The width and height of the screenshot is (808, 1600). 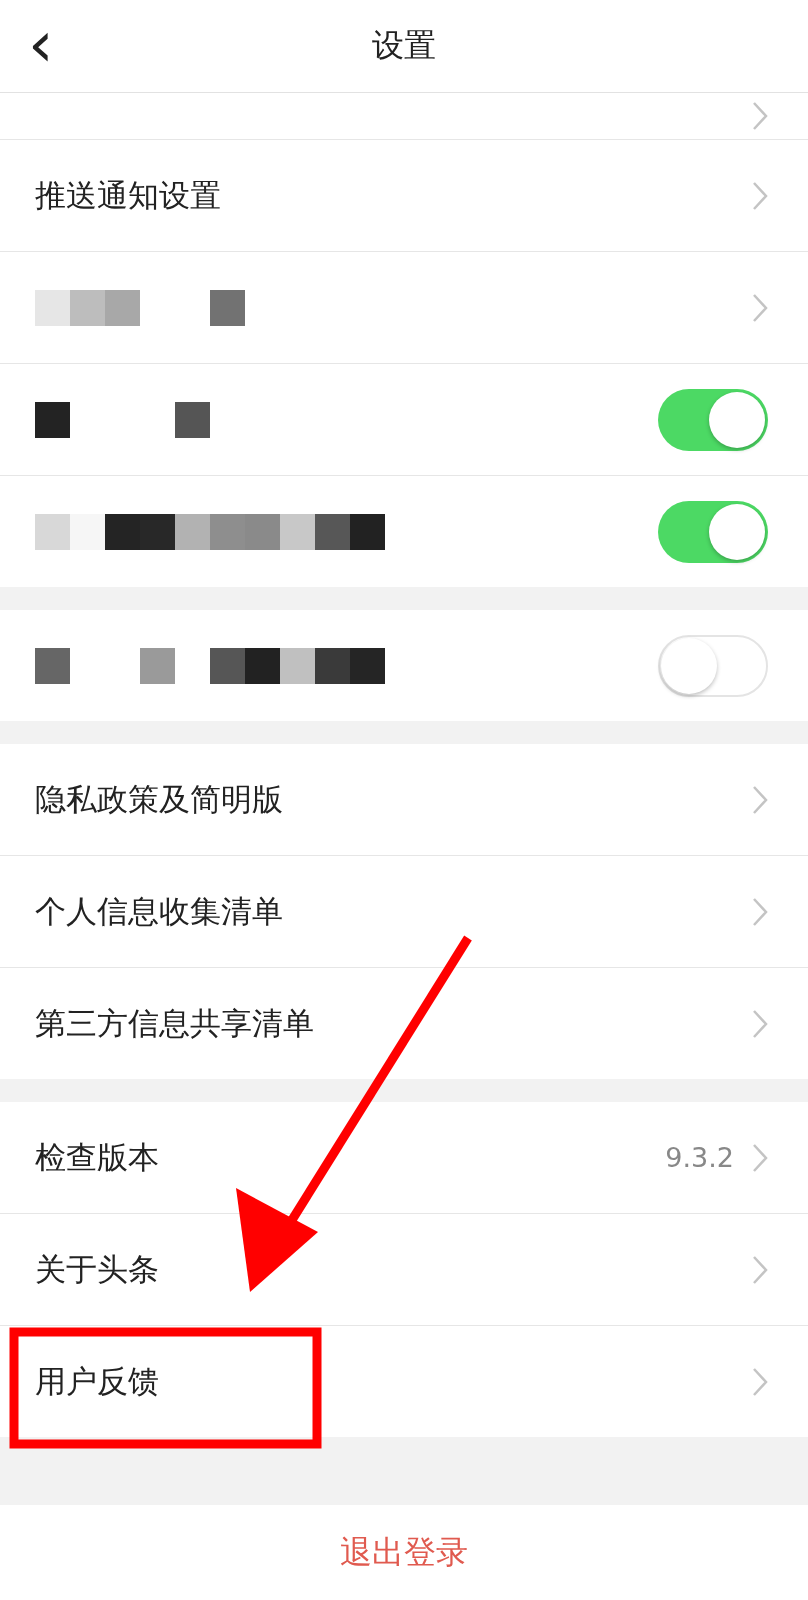 What do you see at coordinates (97, 1381) in the screenshot?
I see `row-label: 用户反馈` at bounding box center [97, 1381].